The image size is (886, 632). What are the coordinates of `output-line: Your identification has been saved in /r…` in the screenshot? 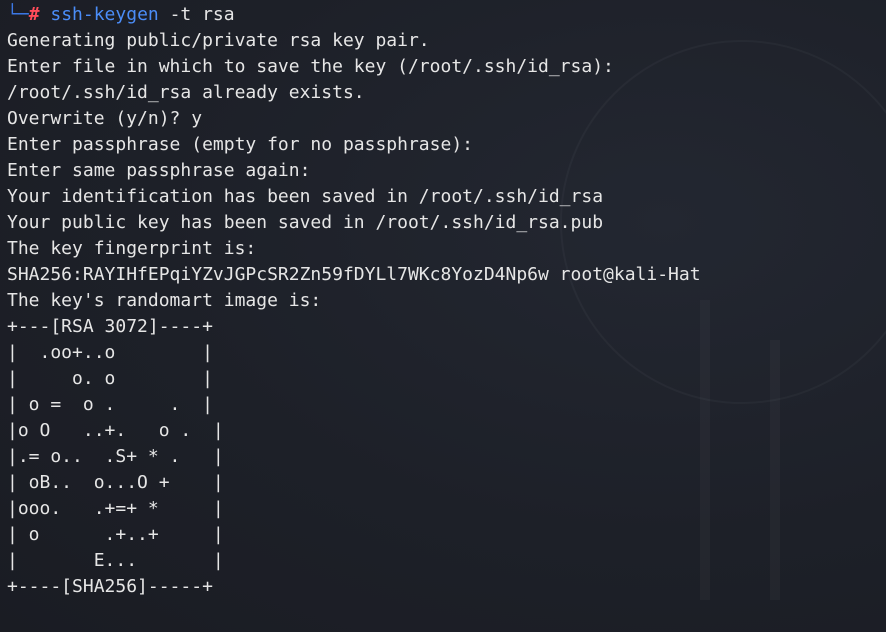 It's located at (305, 196).